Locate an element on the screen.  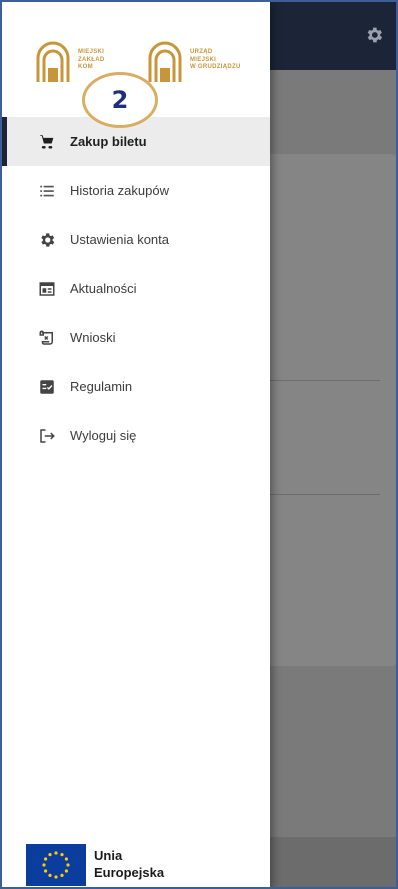
menu-item-label: Regulamin is located at coordinates (101, 386).